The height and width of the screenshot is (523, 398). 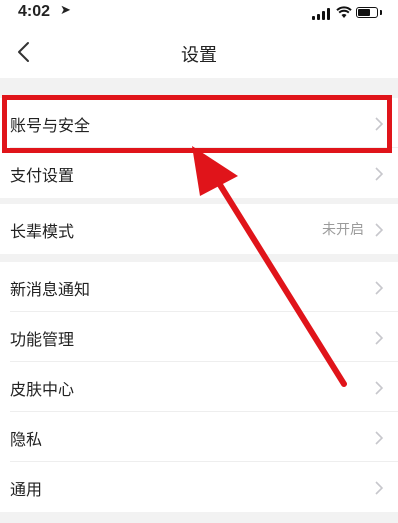 I want to click on status-time: 4:02, so click(x=34, y=11).